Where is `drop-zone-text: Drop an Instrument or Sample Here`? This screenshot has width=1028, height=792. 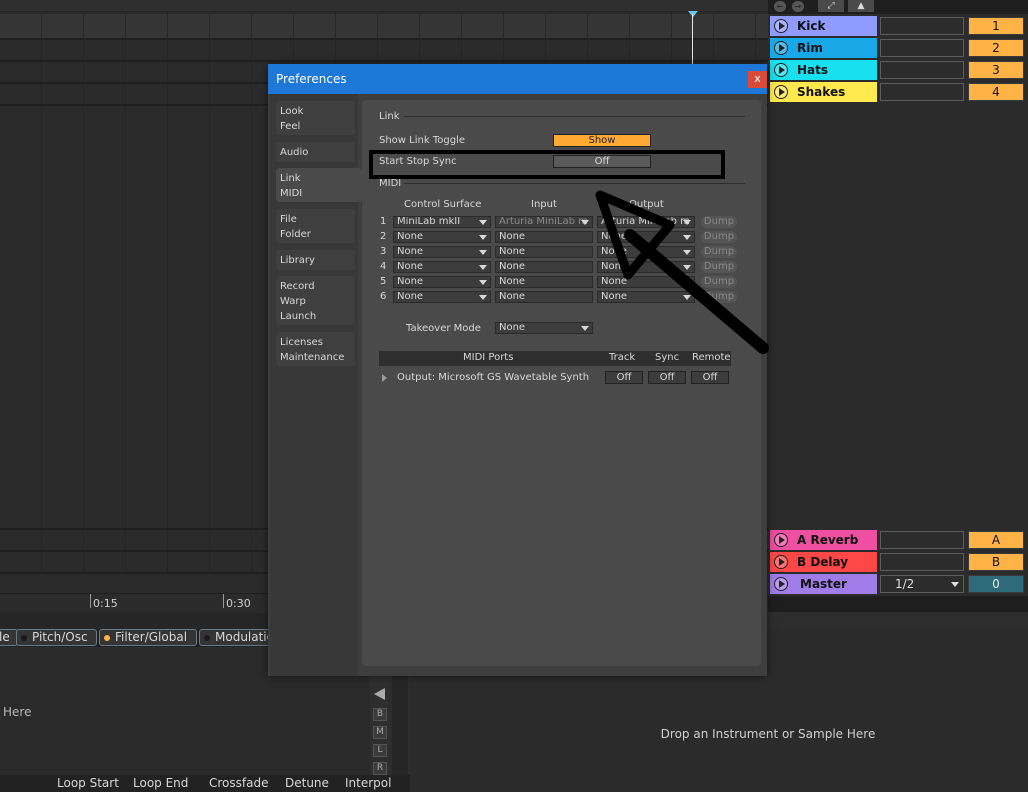 drop-zone-text: Drop an Instrument or Sample Here is located at coordinates (768, 734).